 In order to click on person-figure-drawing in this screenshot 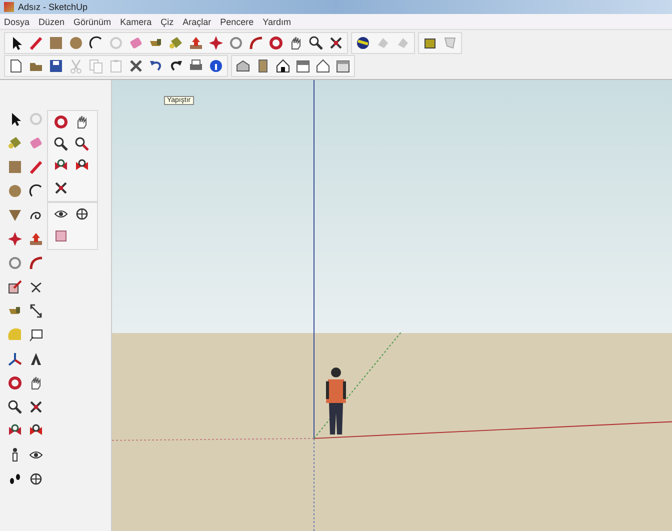, I will do `click(336, 401)`.